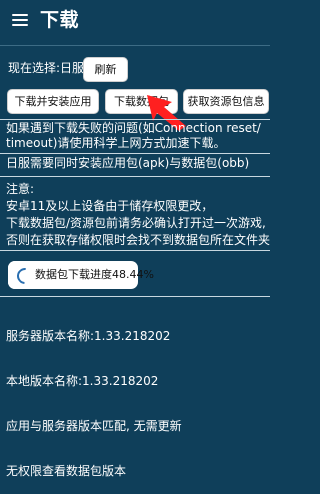  What do you see at coordinates (226, 101) in the screenshot?
I see `get-resource-info-button: 获取资源包信息` at bounding box center [226, 101].